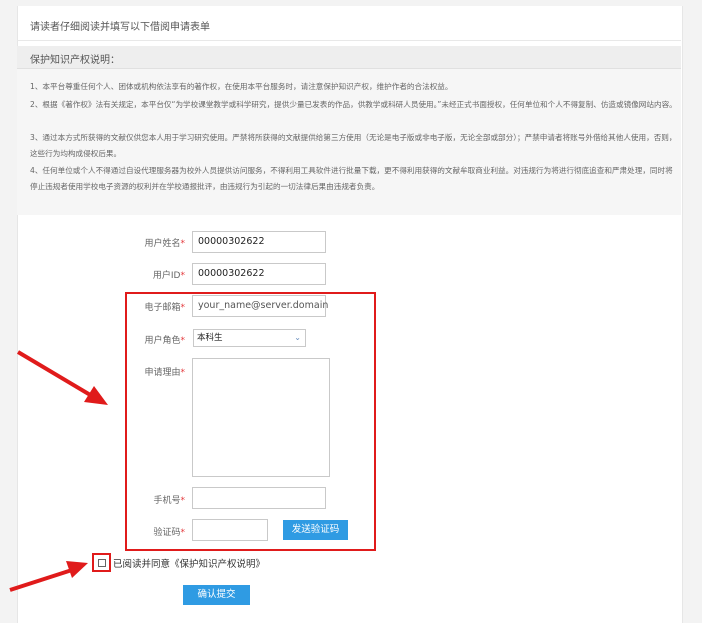 The width and height of the screenshot is (702, 623). Describe the element at coordinates (58, 471) in the screenshot. I see `annotation-arrows` at that location.